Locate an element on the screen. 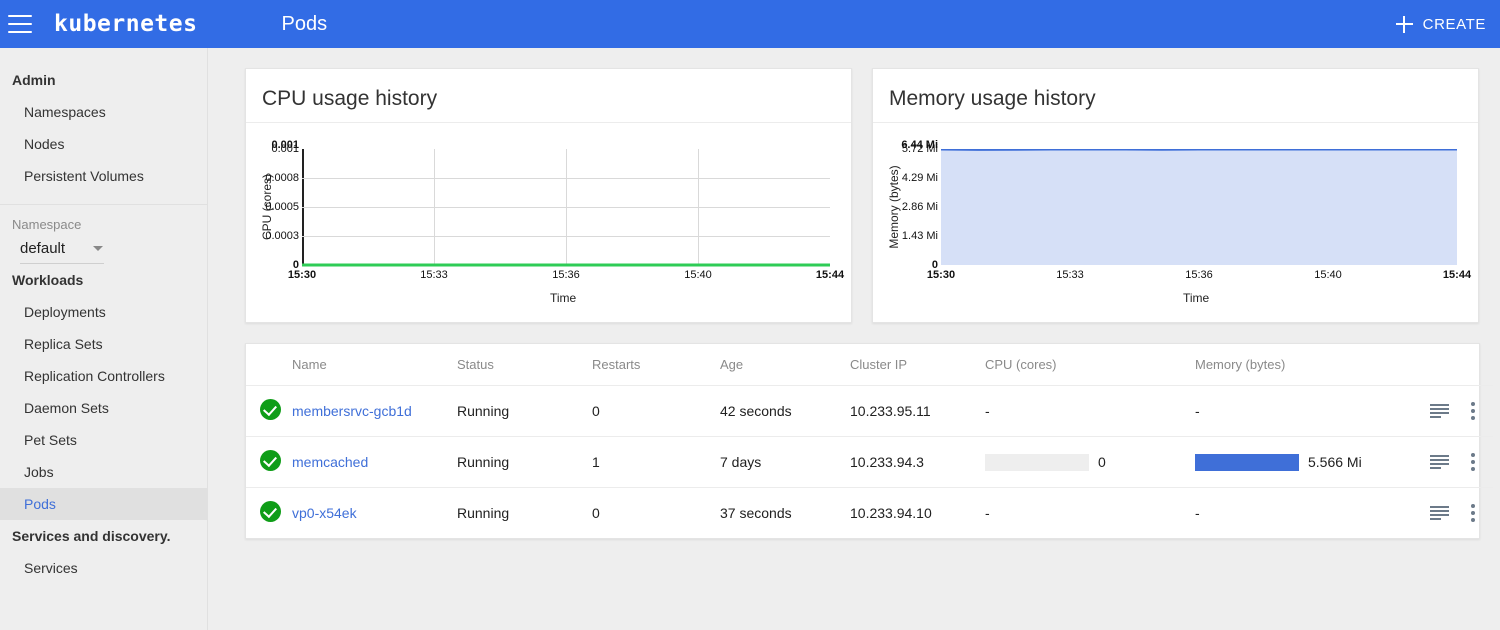  plus-icon is located at coordinates (1404, 24).